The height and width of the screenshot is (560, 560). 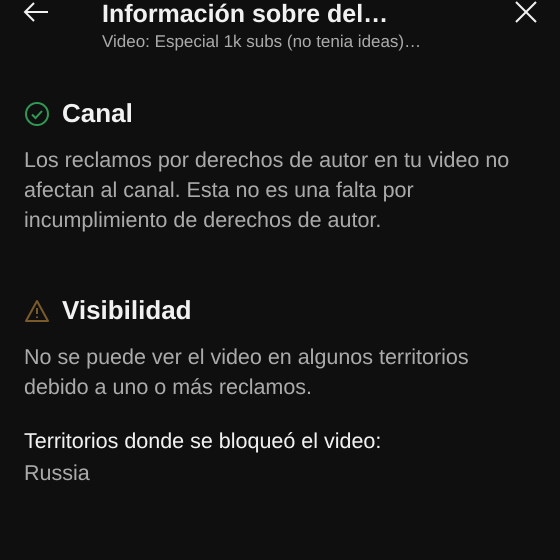 What do you see at coordinates (97, 113) in the screenshot?
I see `section-title: Canal` at bounding box center [97, 113].